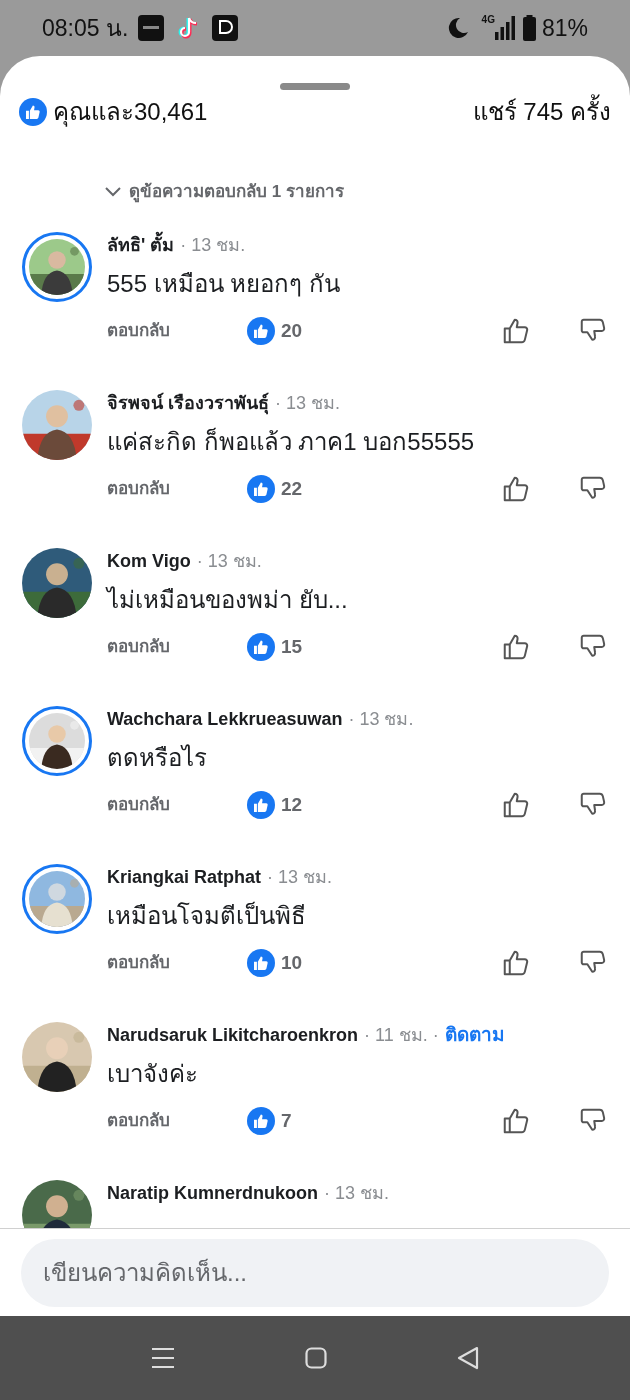 The width and height of the screenshot is (630, 1400). Describe the element at coordinates (236, 192) in the screenshot. I see `view-replies-link: ดูข้อความตอบกลับ 1 รายการ` at that location.